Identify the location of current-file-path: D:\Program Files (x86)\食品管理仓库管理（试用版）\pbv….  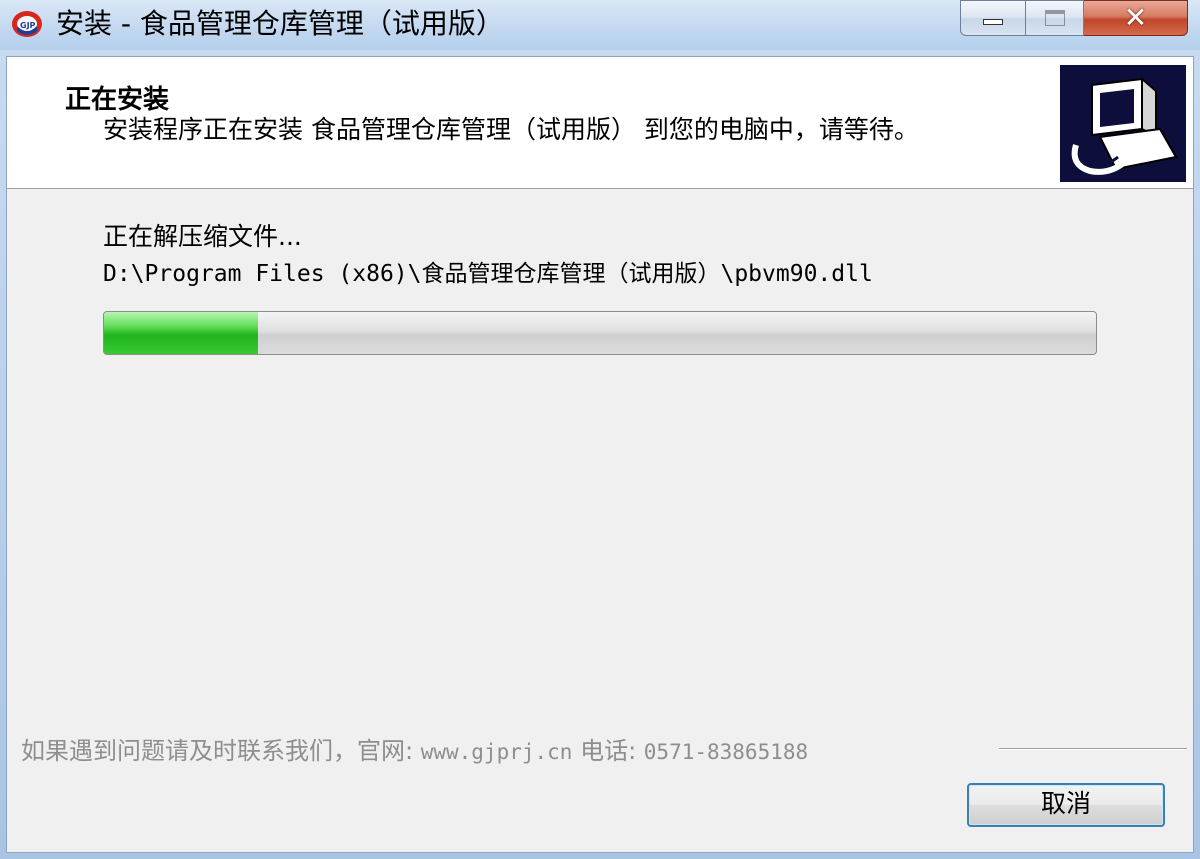
(488, 274).